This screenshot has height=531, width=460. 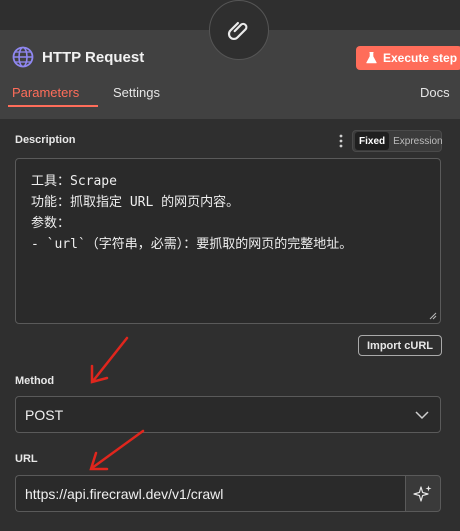 I want to click on tab-bar: Parameters Settings Docs, so click(x=230, y=95).